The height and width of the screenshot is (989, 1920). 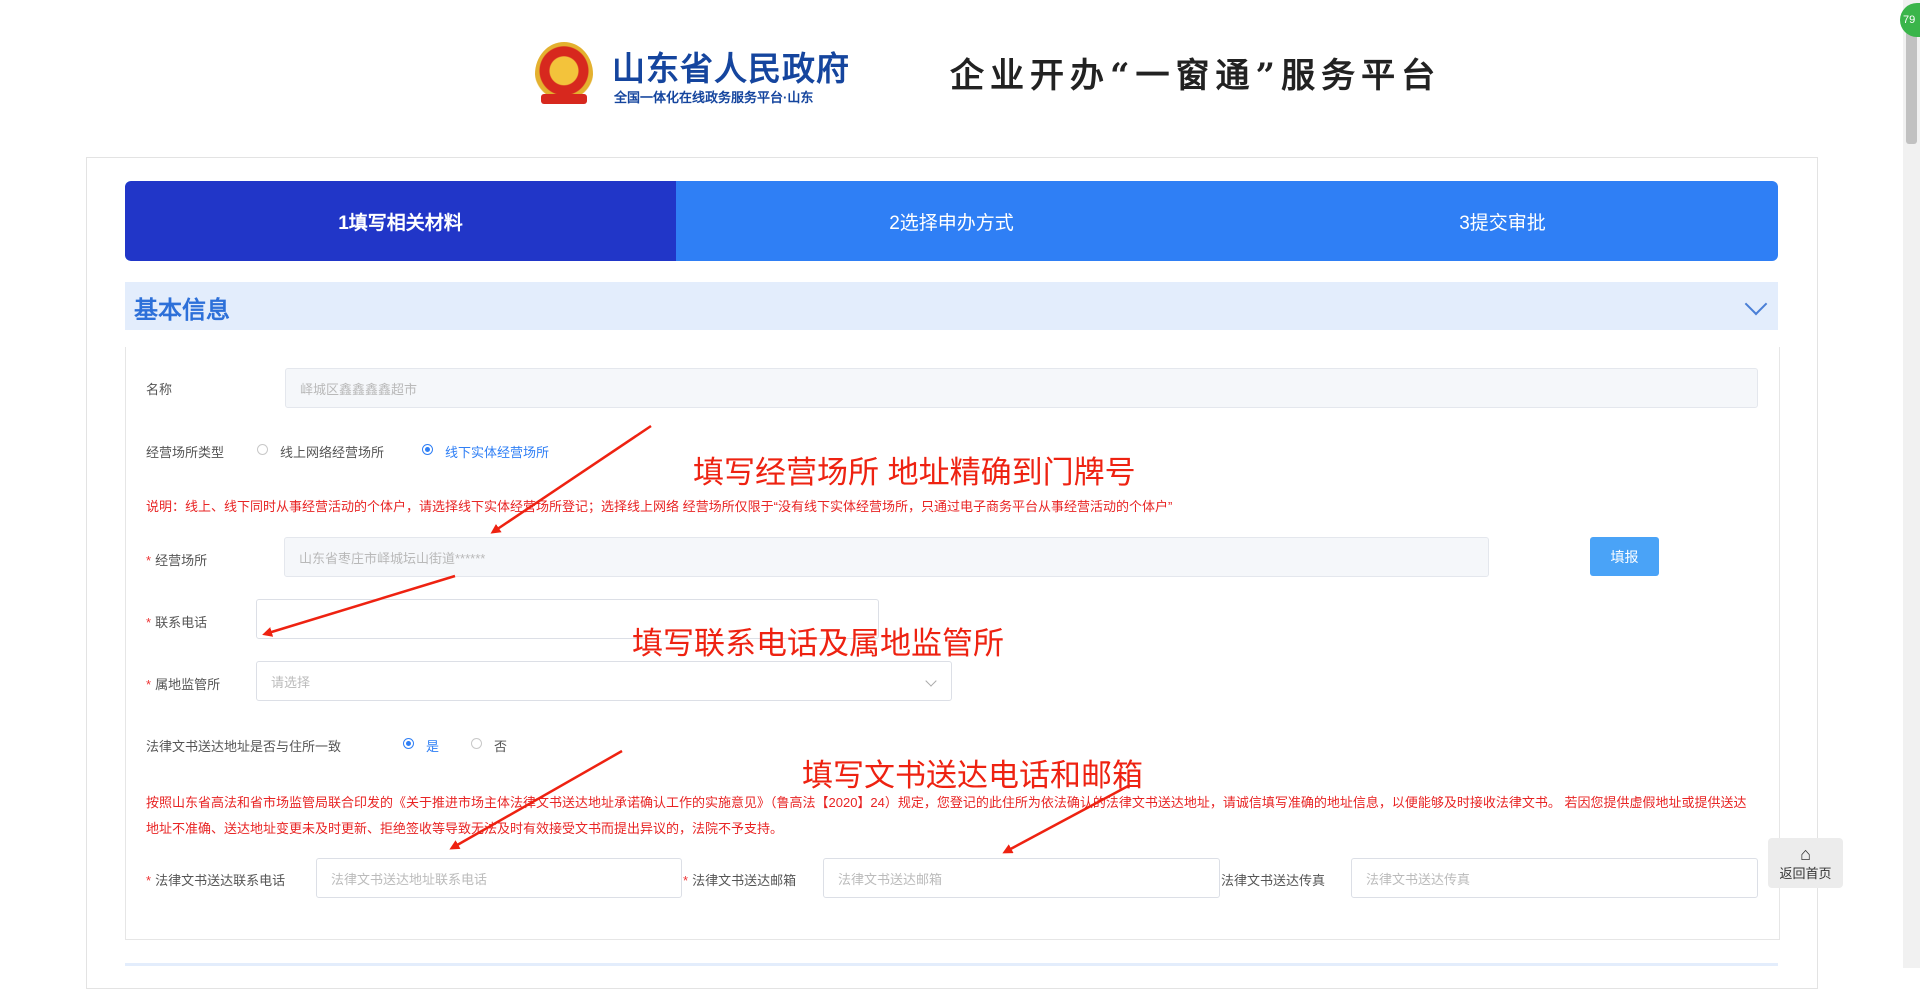 What do you see at coordinates (1196, 76) in the screenshot?
I see `platform-title: 企业开办“一窗通”服务平台` at bounding box center [1196, 76].